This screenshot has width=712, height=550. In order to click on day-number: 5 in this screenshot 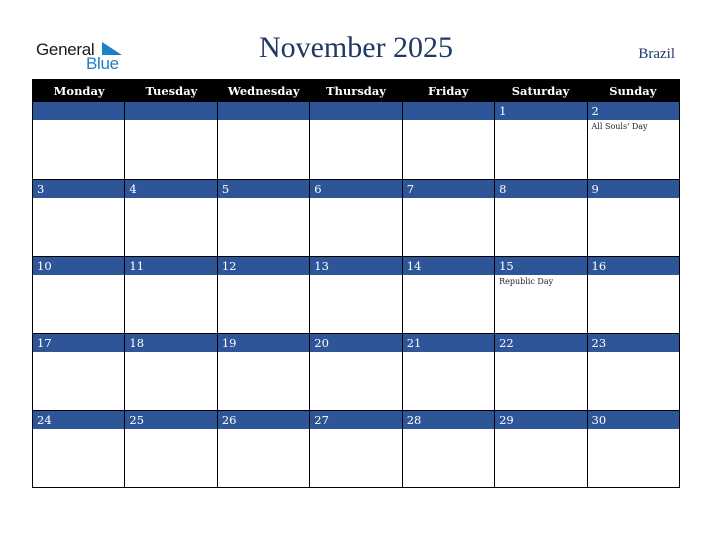, I will do `click(263, 189)`.